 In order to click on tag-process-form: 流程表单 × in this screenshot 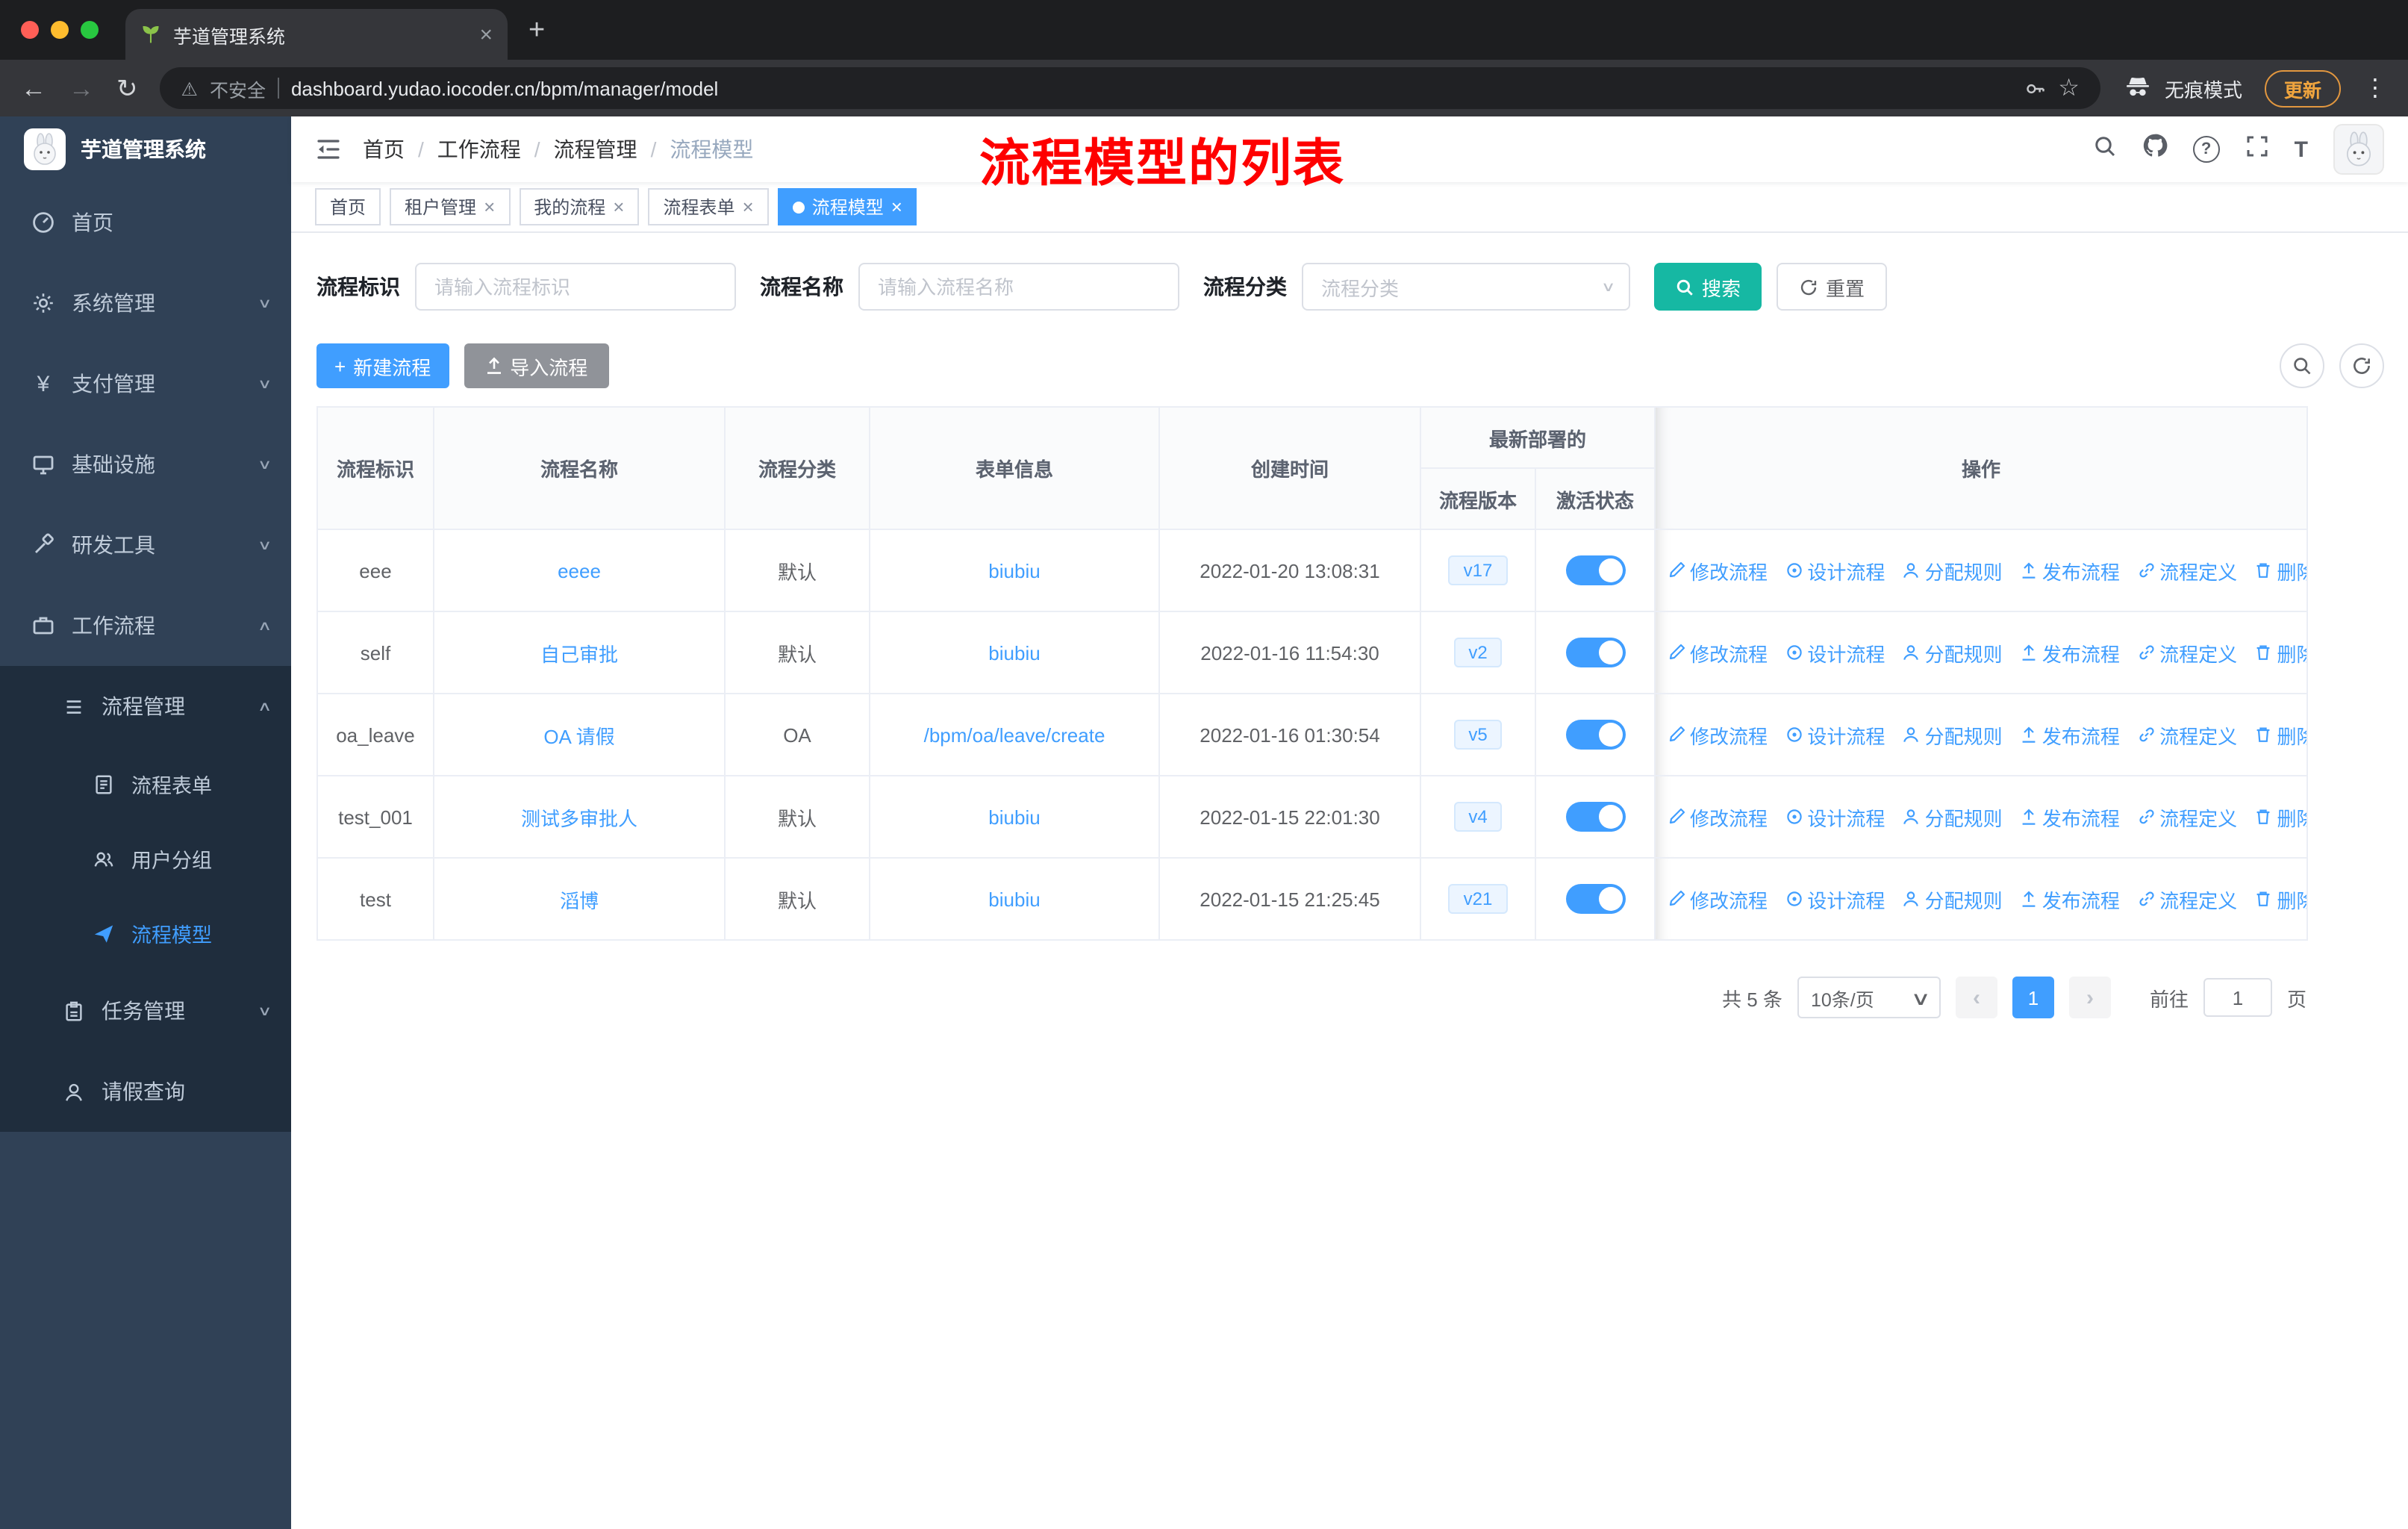, I will do `click(708, 207)`.